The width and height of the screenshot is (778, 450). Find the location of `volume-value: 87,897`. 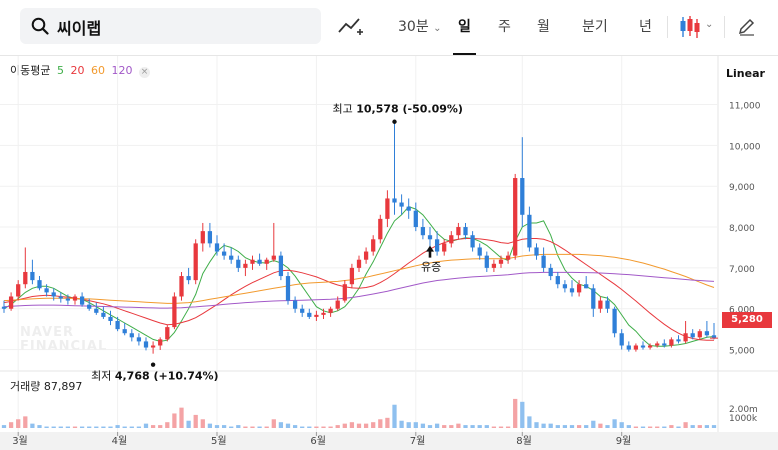

volume-value: 87,897 is located at coordinates (63, 386).